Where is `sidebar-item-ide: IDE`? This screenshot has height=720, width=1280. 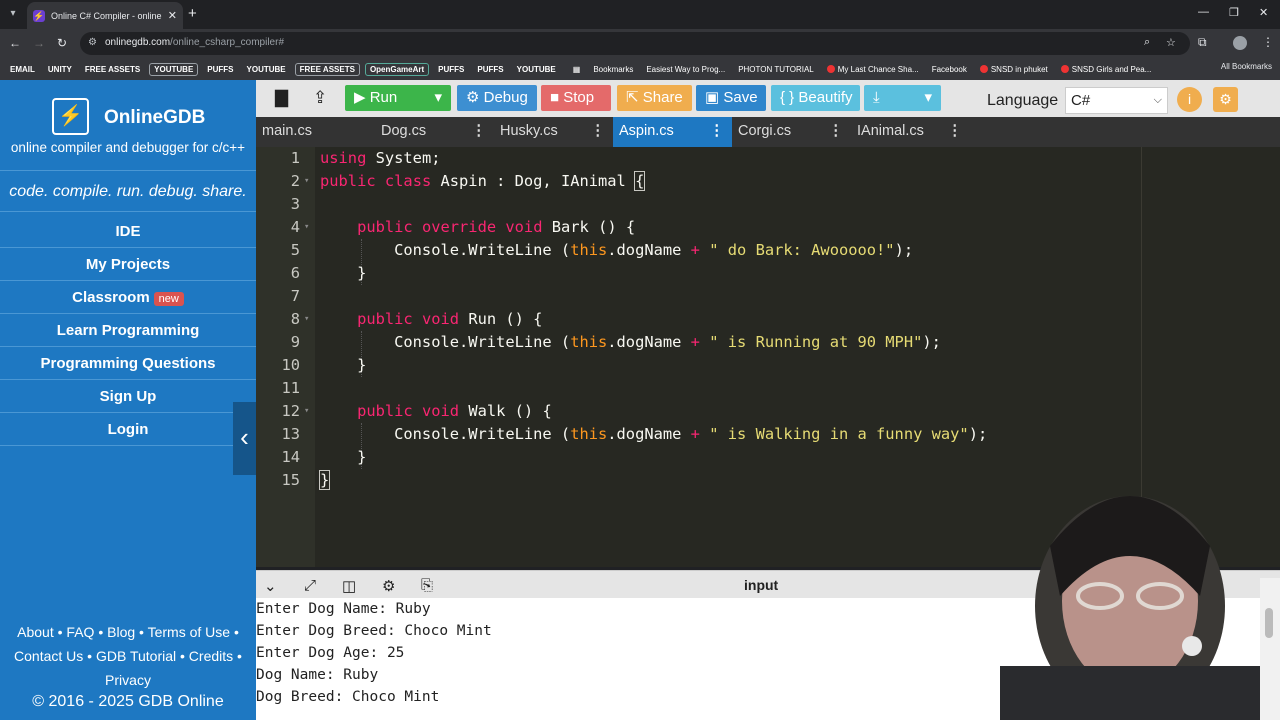 sidebar-item-ide: IDE is located at coordinates (128, 231).